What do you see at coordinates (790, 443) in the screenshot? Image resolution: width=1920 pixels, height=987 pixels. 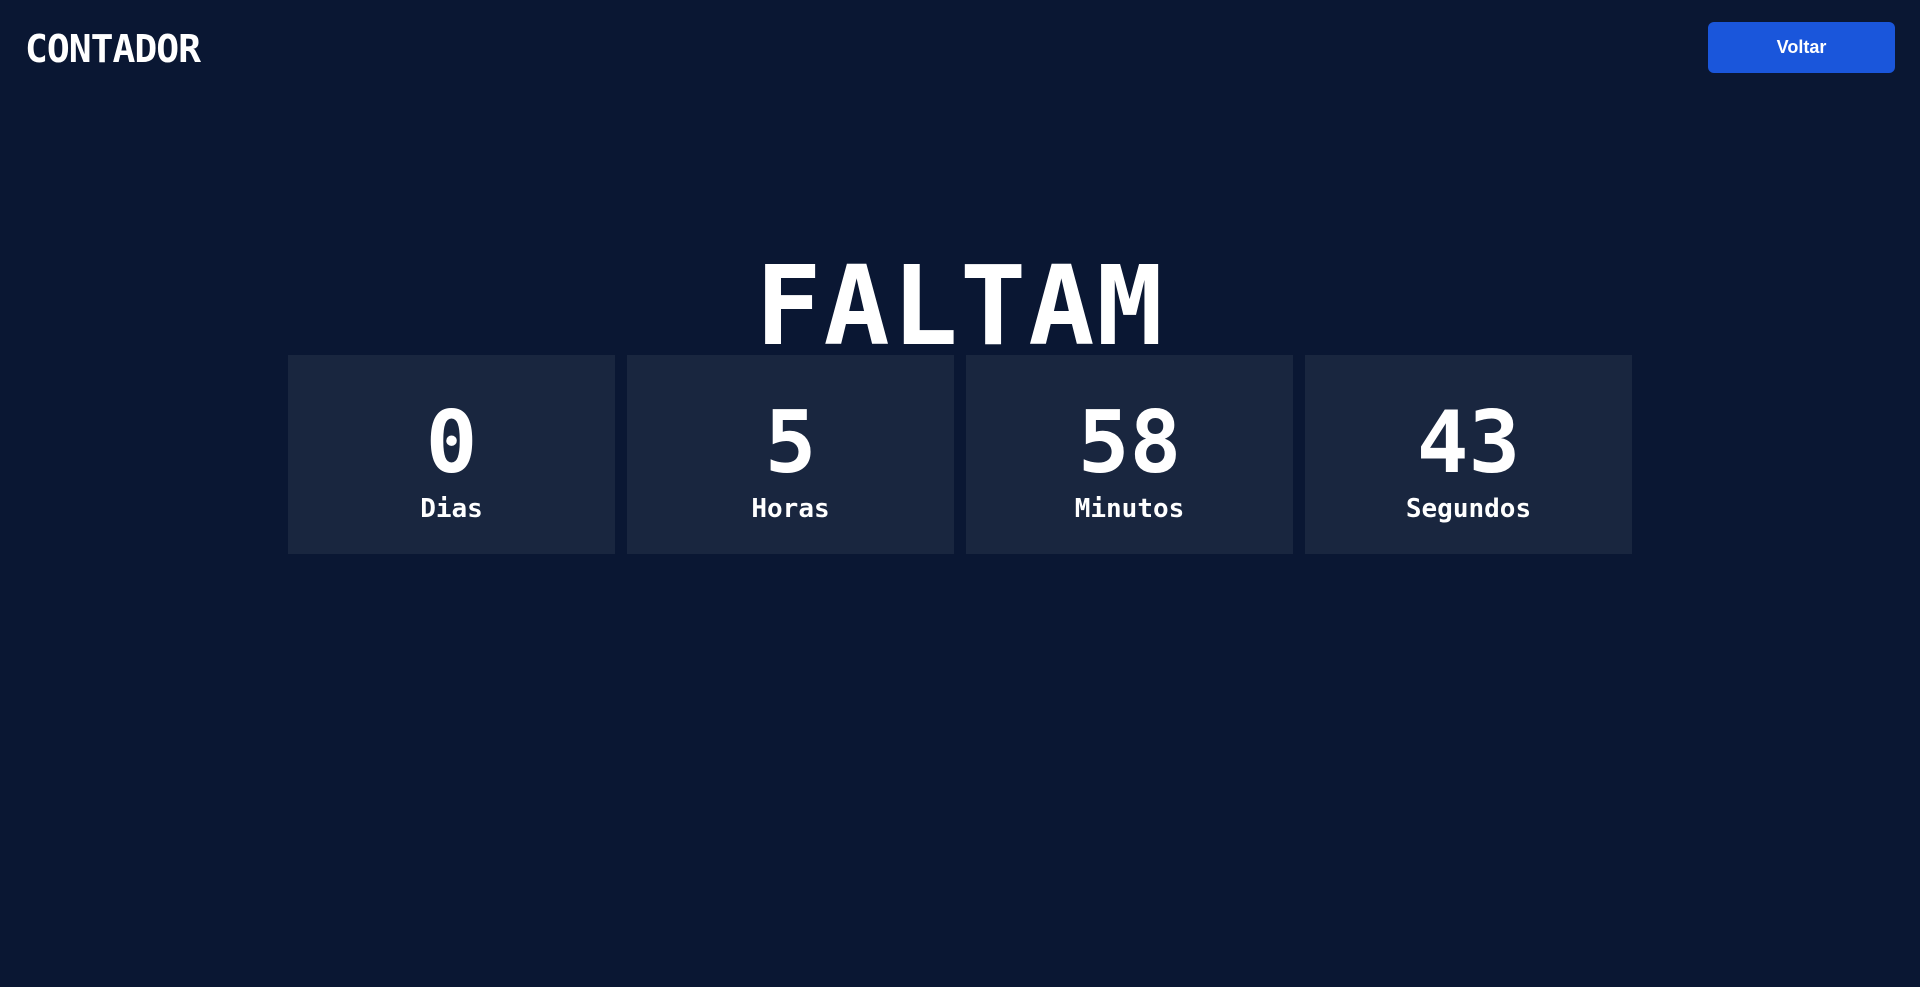 I see `hours-value: 5` at bounding box center [790, 443].